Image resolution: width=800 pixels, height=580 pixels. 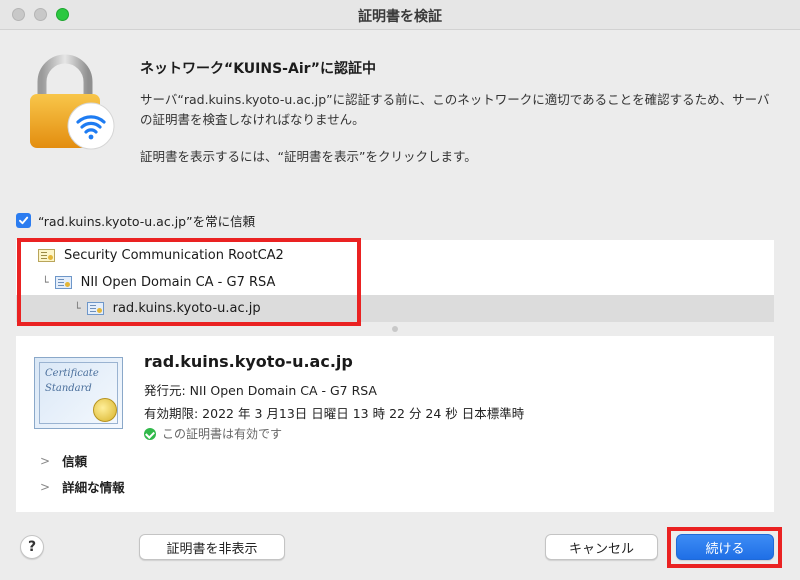 I want to click on chain-highlight-box, so click(x=189, y=282).